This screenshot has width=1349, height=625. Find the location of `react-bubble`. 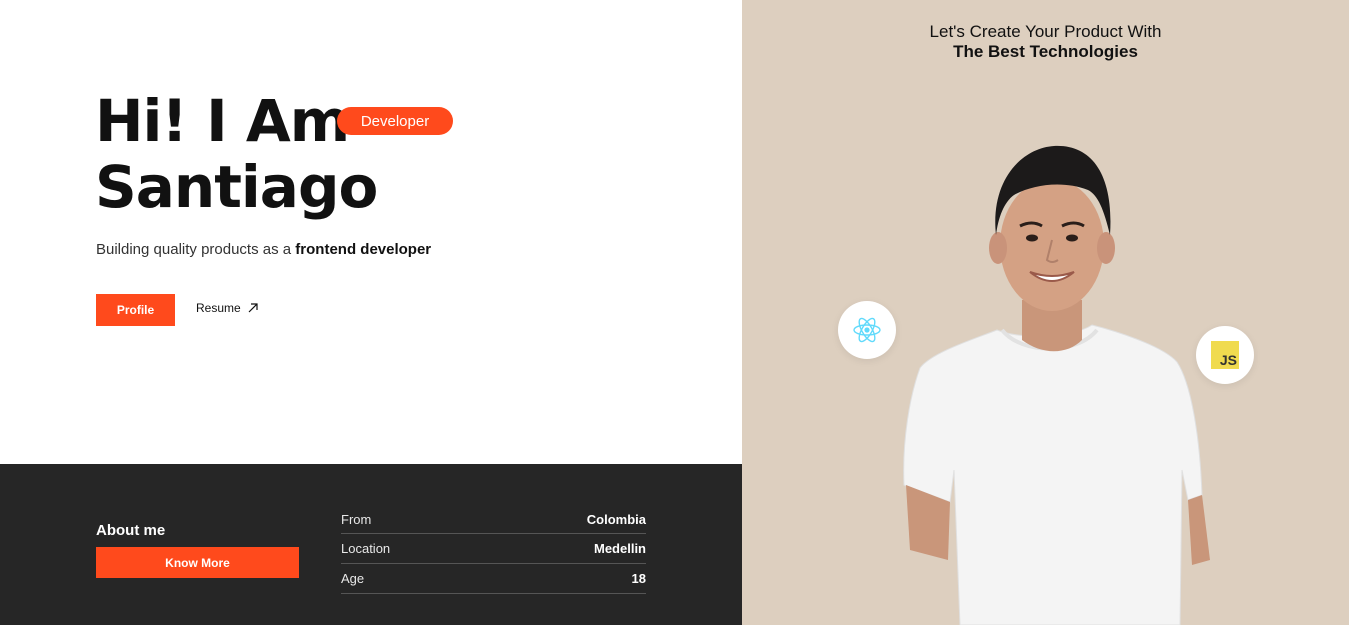

react-bubble is located at coordinates (867, 330).